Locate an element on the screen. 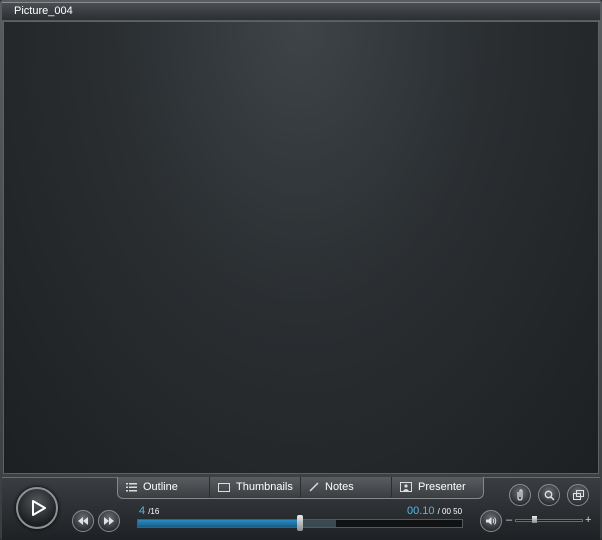 Image resolution: width=602 pixels, height=540 pixels. window-mode-icon is located at coordinates (578, 495).